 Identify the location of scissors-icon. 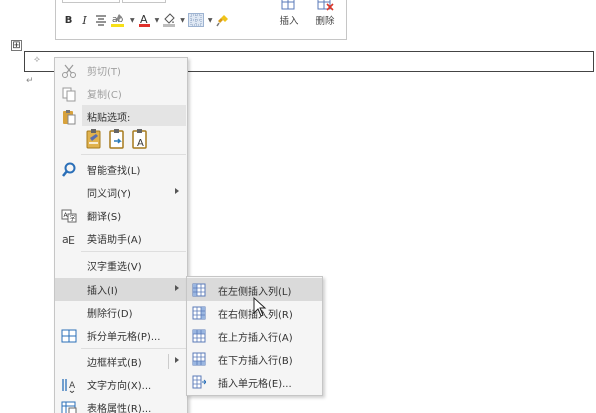
(69, 71).